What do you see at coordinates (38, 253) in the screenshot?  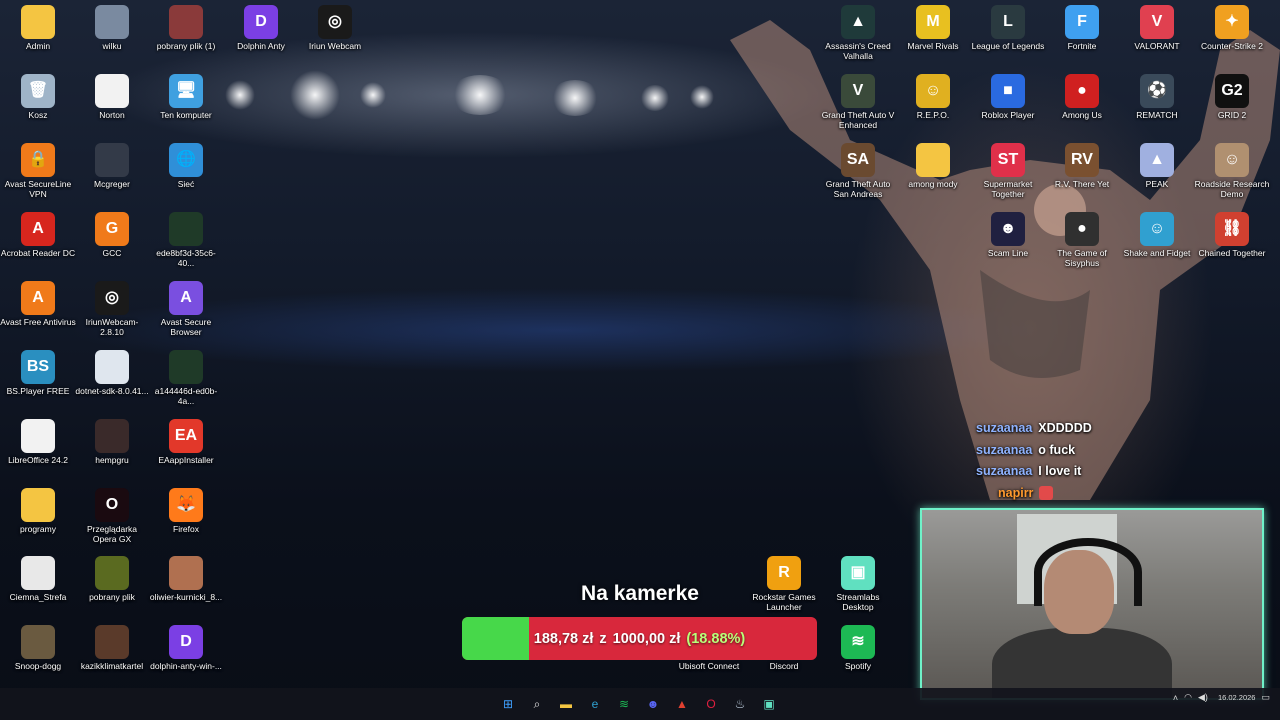 I see `desktop-icon-label: Acrobat Reader DC` at bounding box center [38, 253].